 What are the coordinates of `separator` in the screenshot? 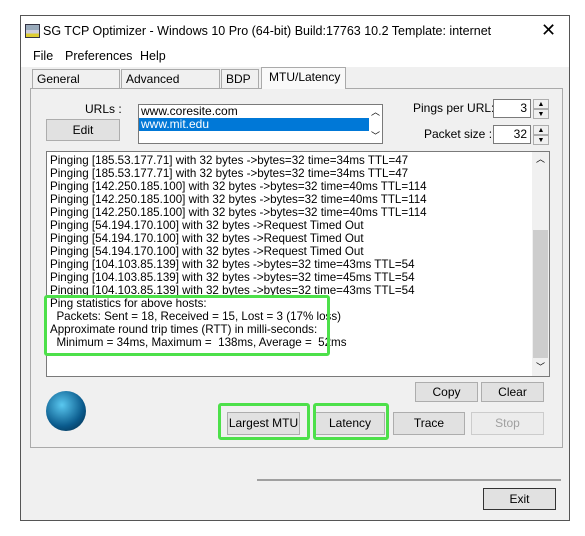 It's located at (409, 480).